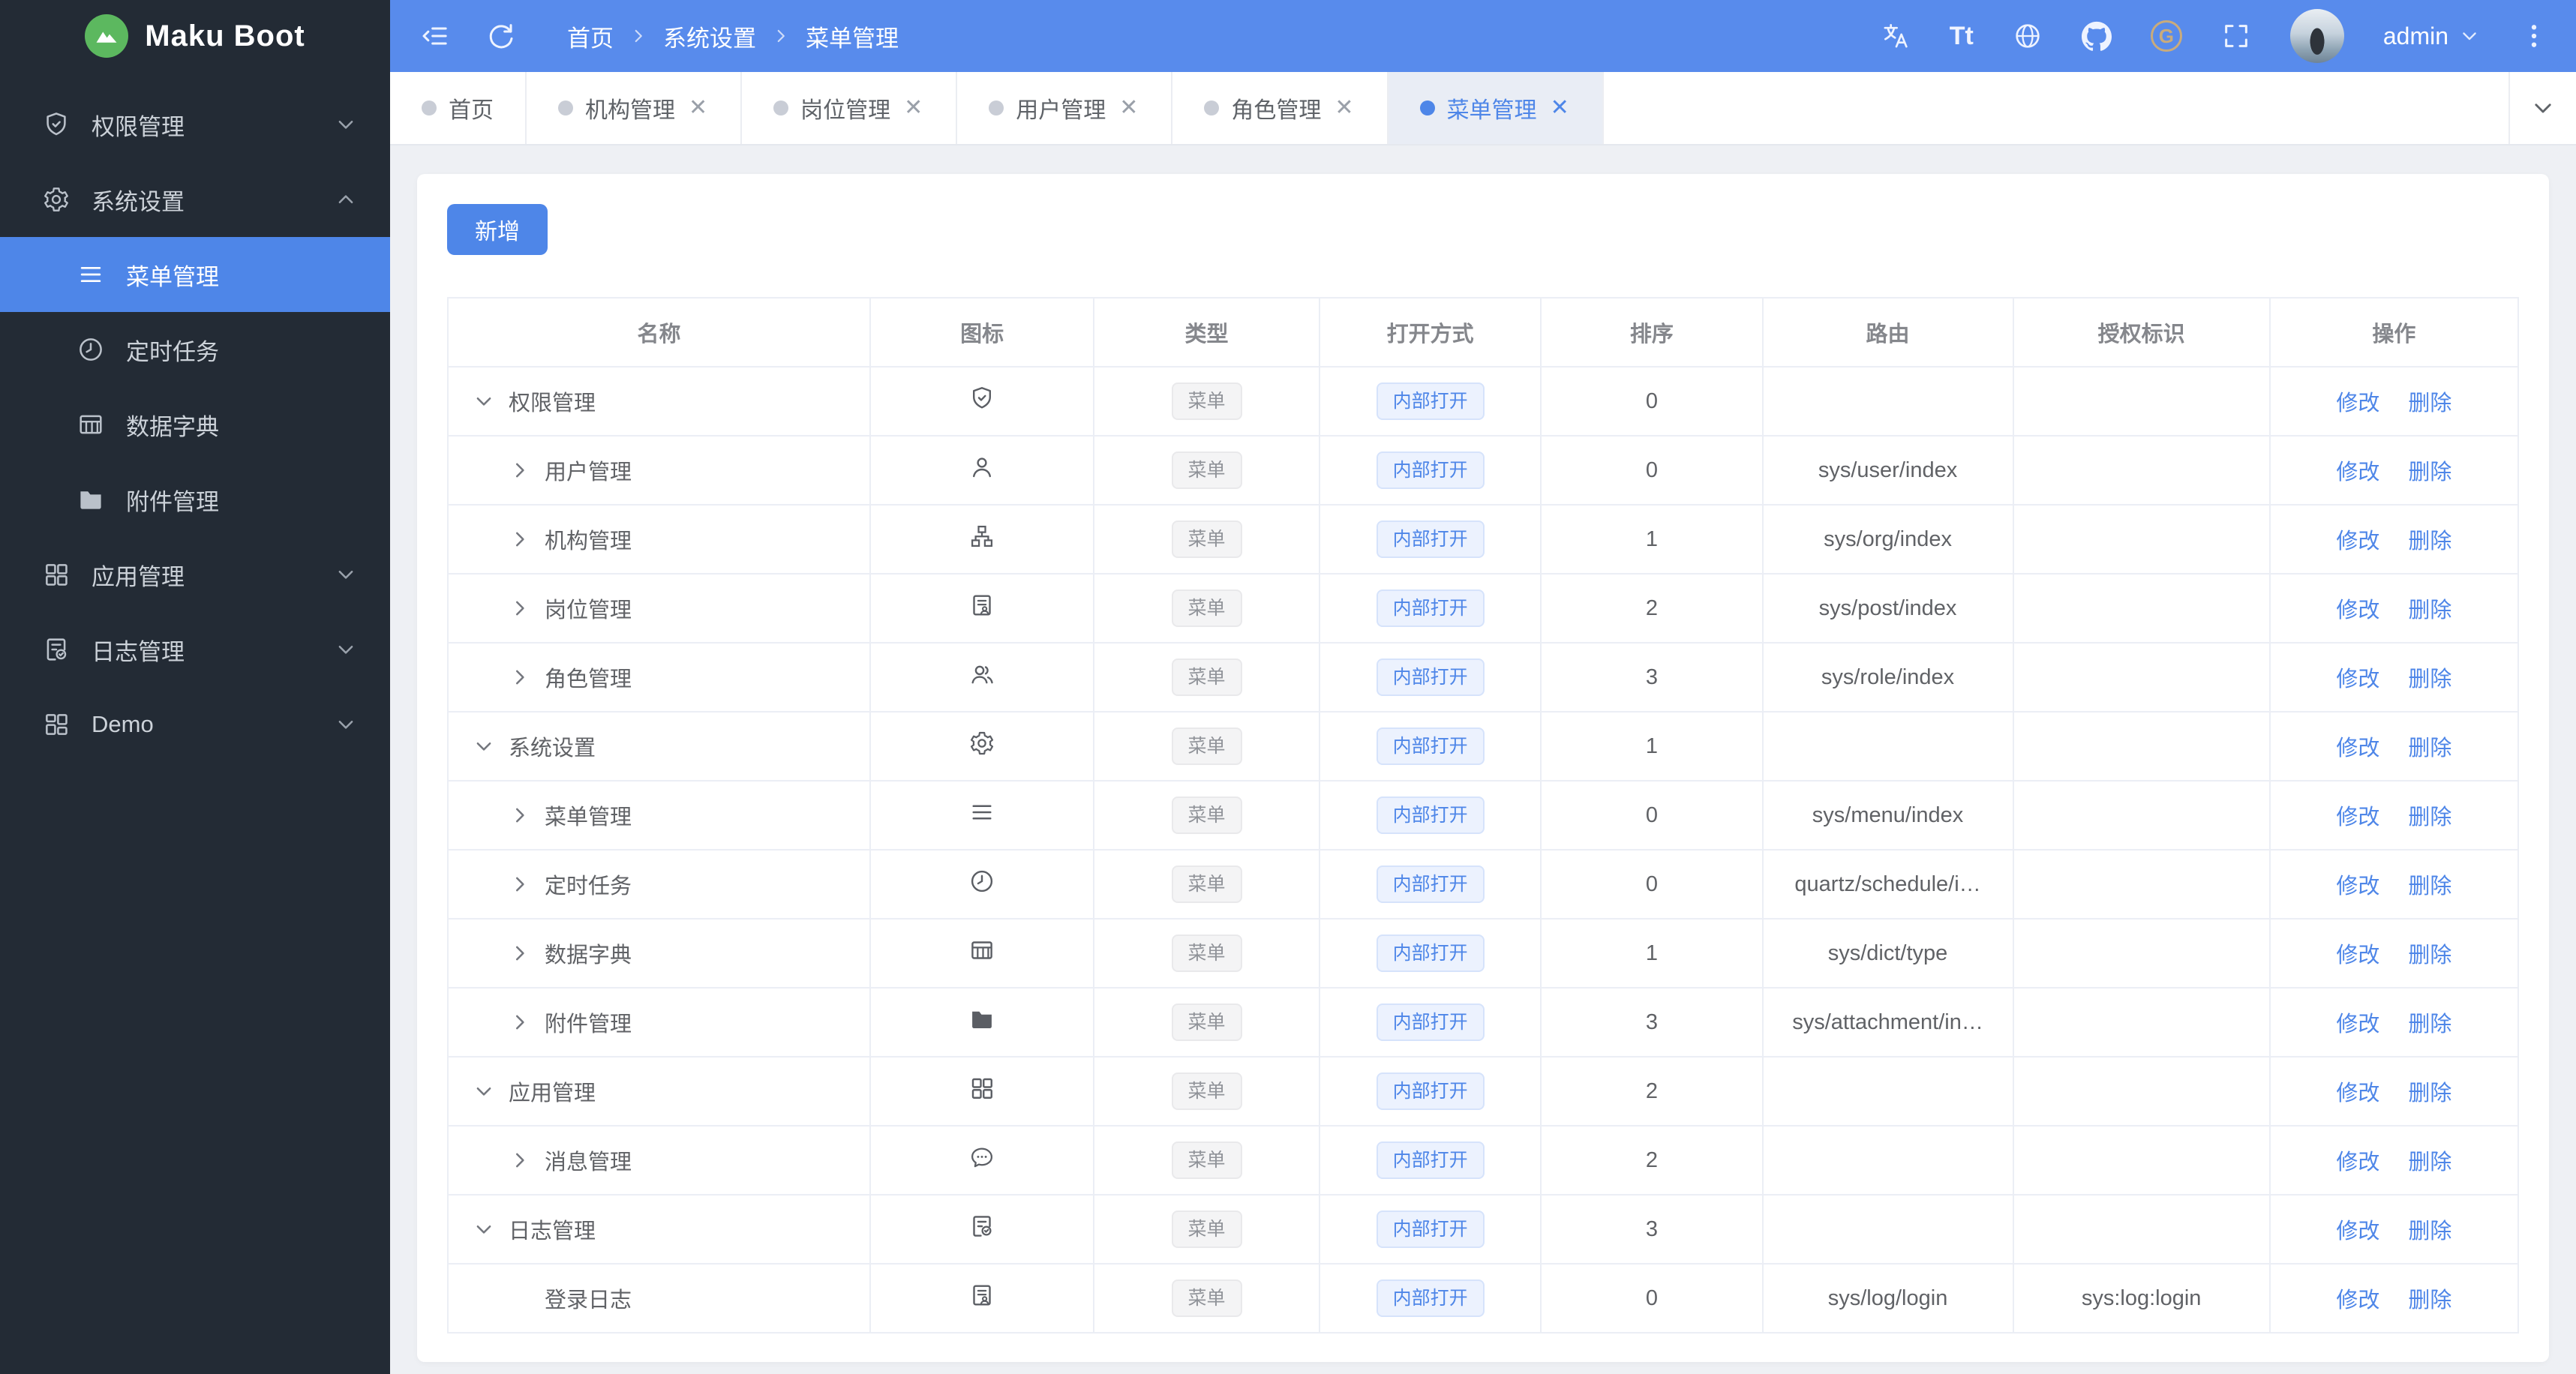 Image resolution: width=2576 pixels, height=1374 pixels. Describe the element at coordinates (138, 576) in the screenshot. I see `sidebar-item-label: 应用管理` at that location.